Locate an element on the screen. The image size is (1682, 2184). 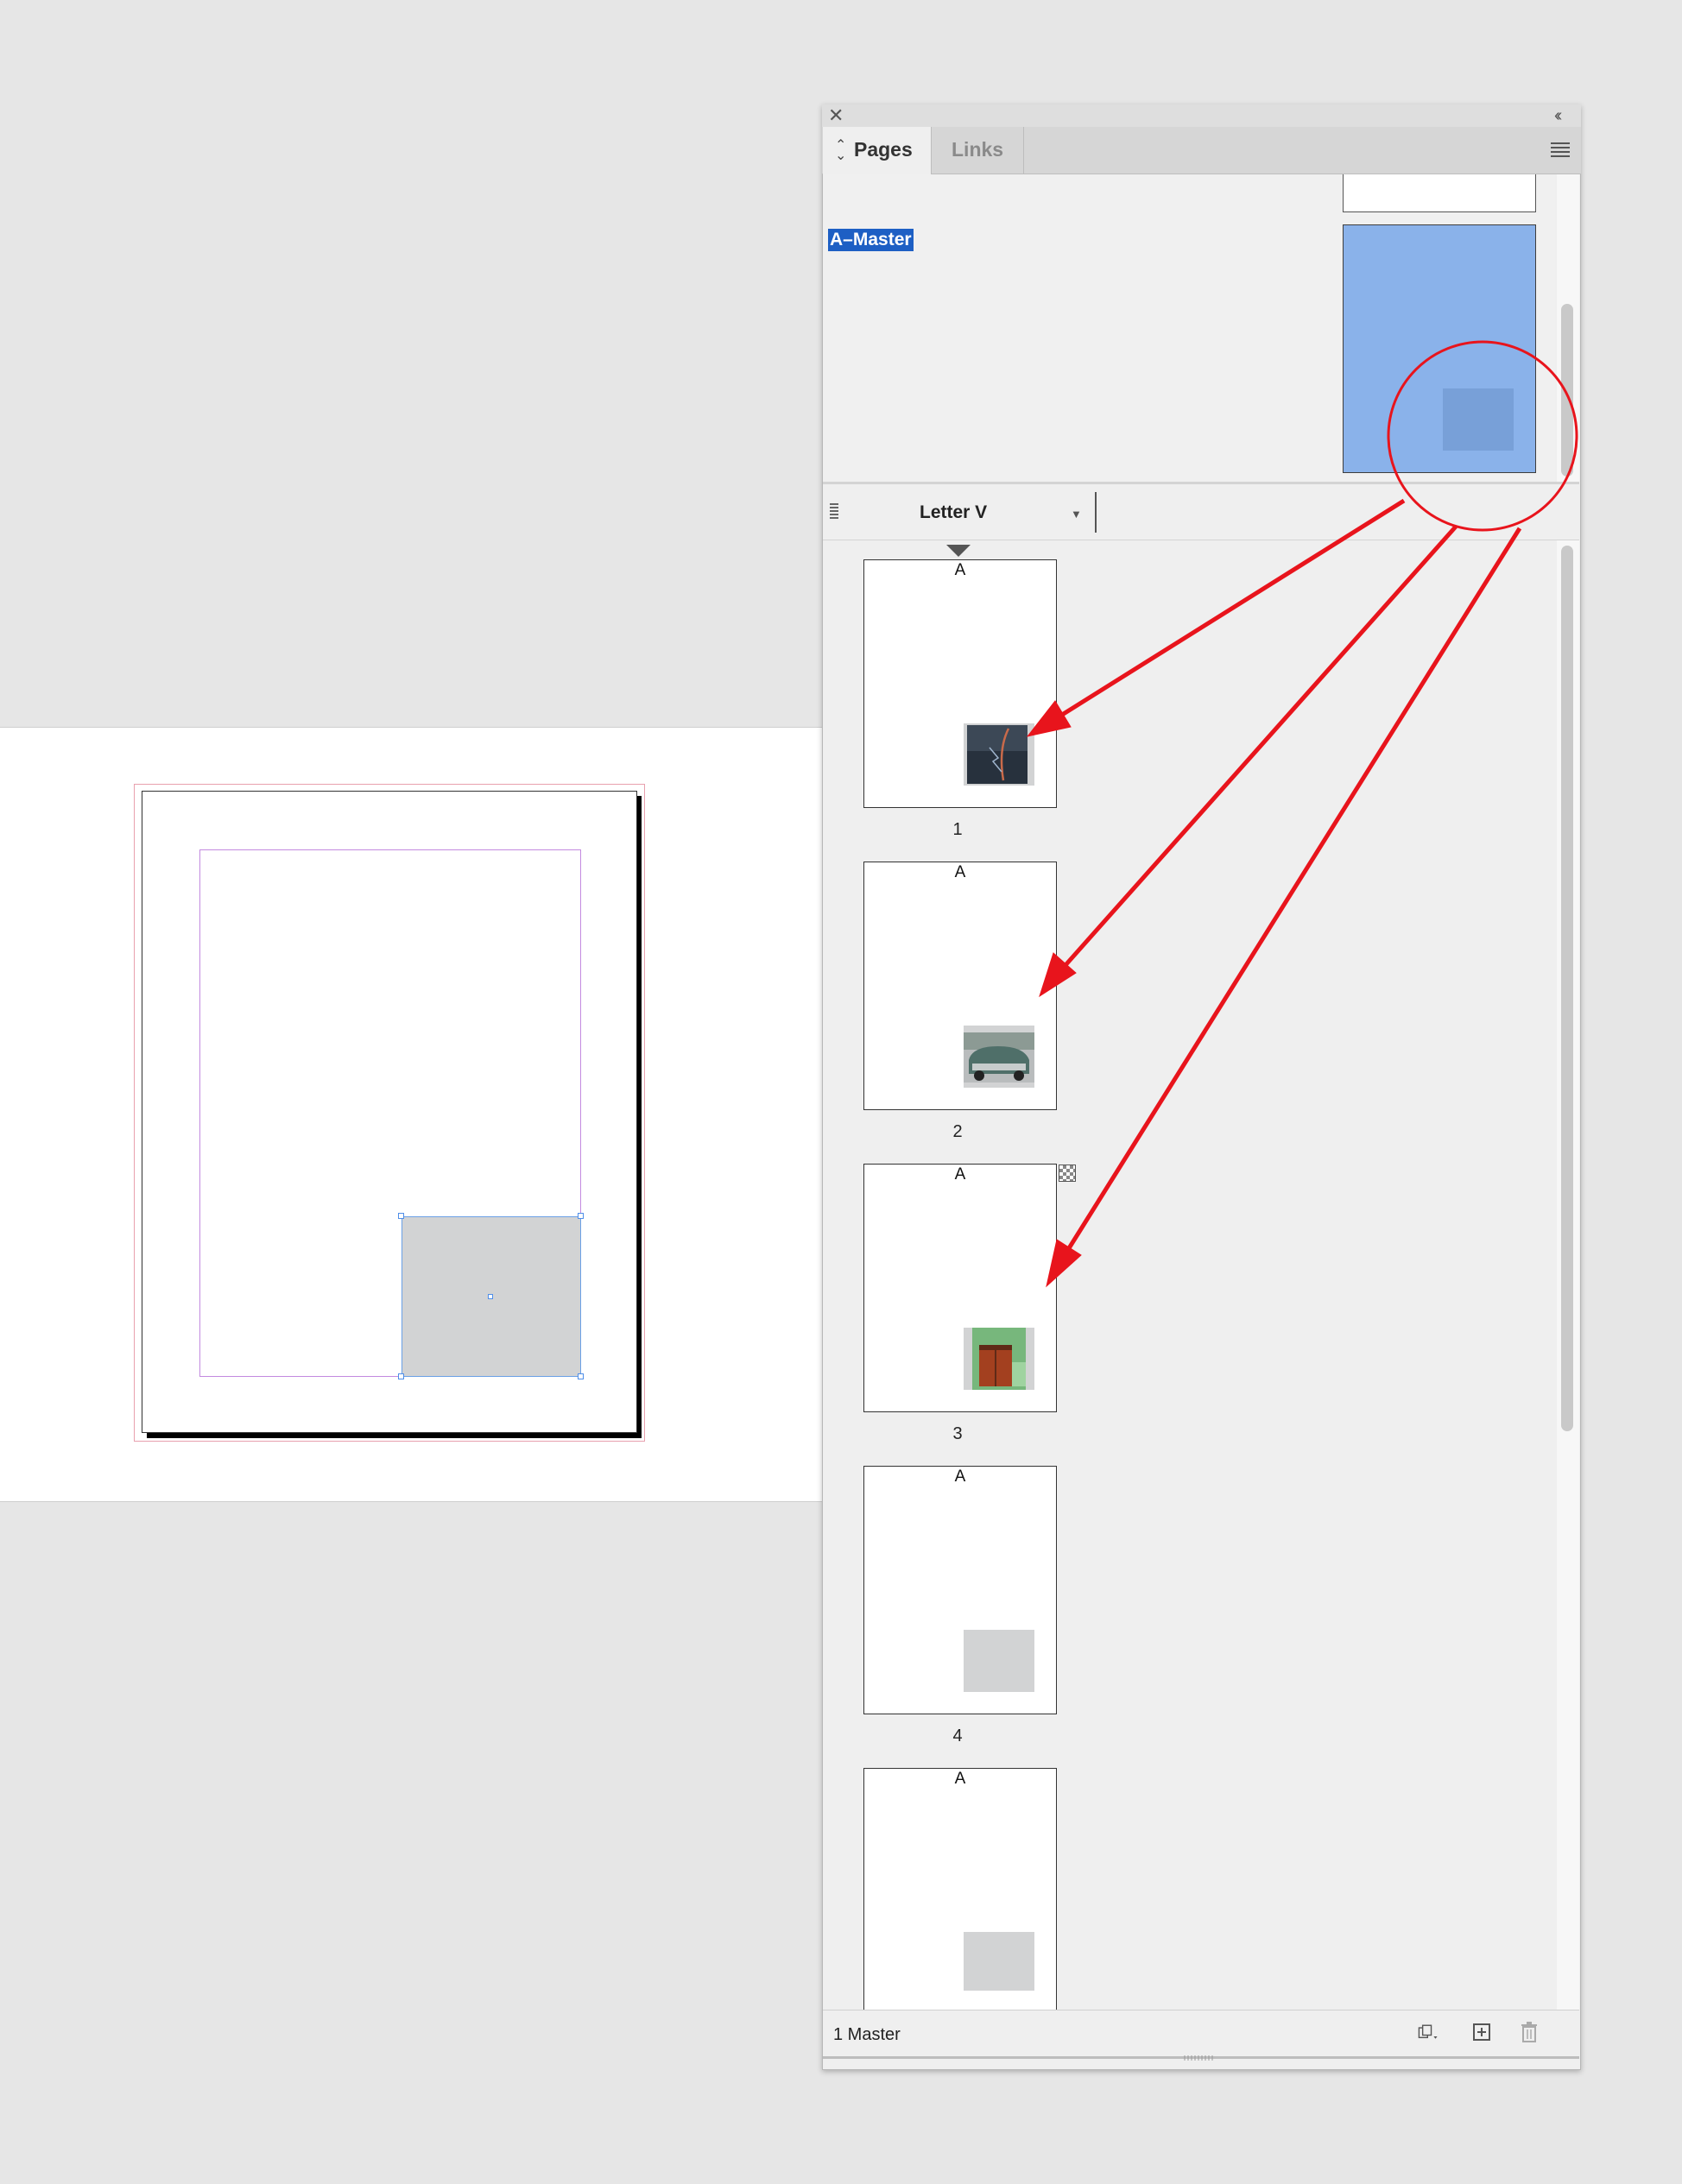
green-door-photo is located at coordinates (999, 1359).